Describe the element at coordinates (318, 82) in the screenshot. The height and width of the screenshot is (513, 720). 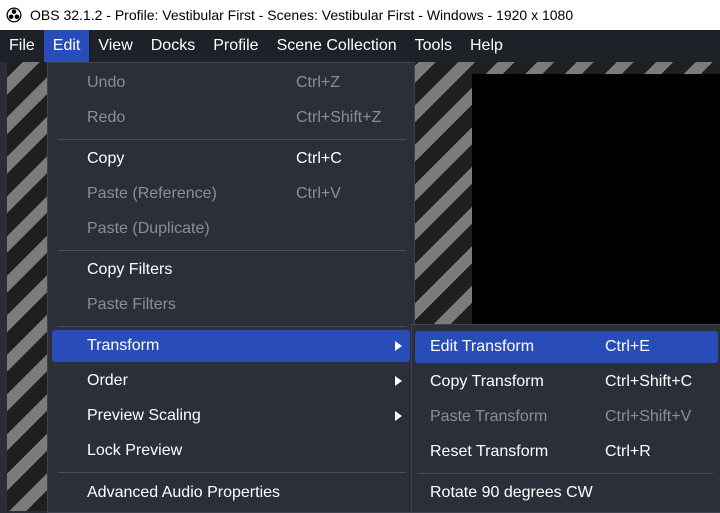
I see `menu-item-shortcut: Ctrl+Z` at that location.